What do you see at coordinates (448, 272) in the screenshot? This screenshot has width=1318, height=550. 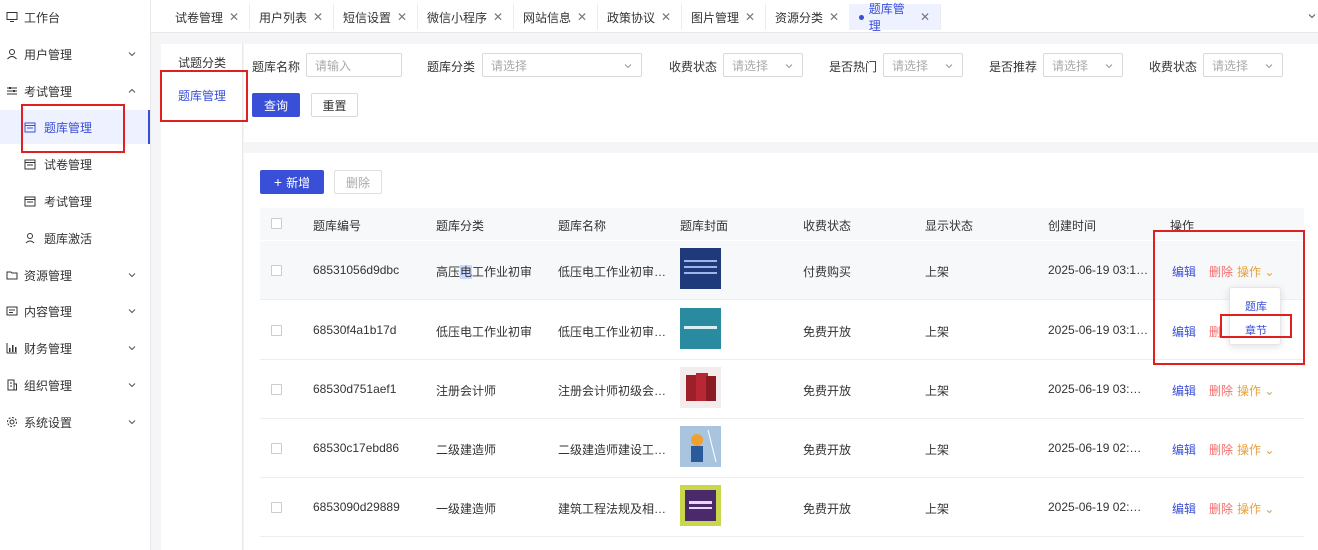 I see `cell-category-pre: 高压` at bounding box center [448, 272].